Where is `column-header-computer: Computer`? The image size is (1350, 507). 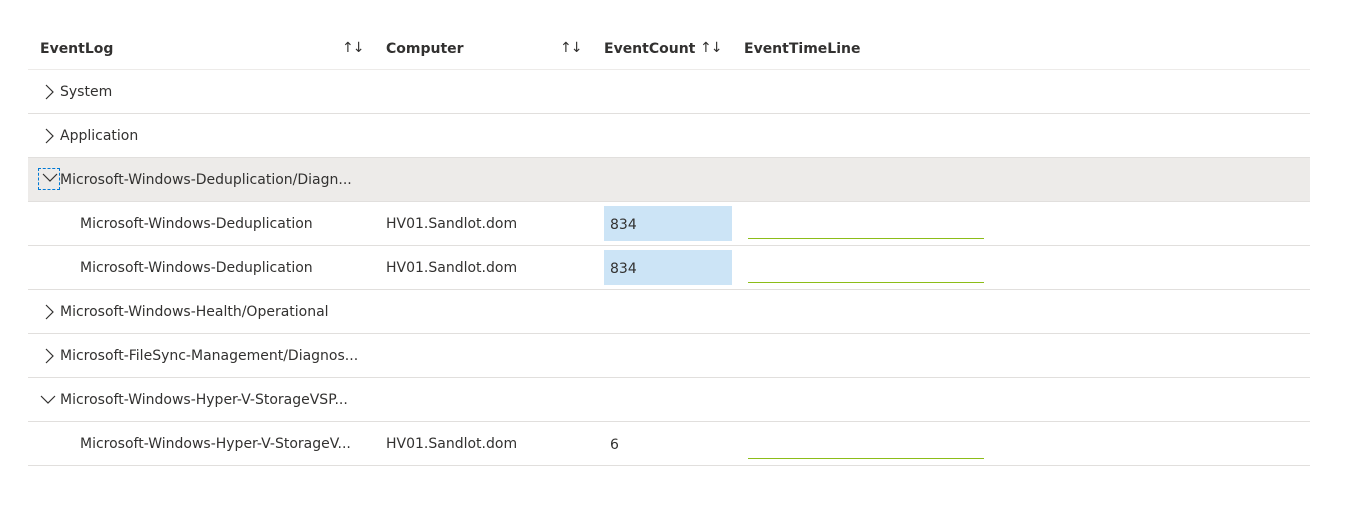 column-header-computer: Computer is located at coordinates (425, 47).